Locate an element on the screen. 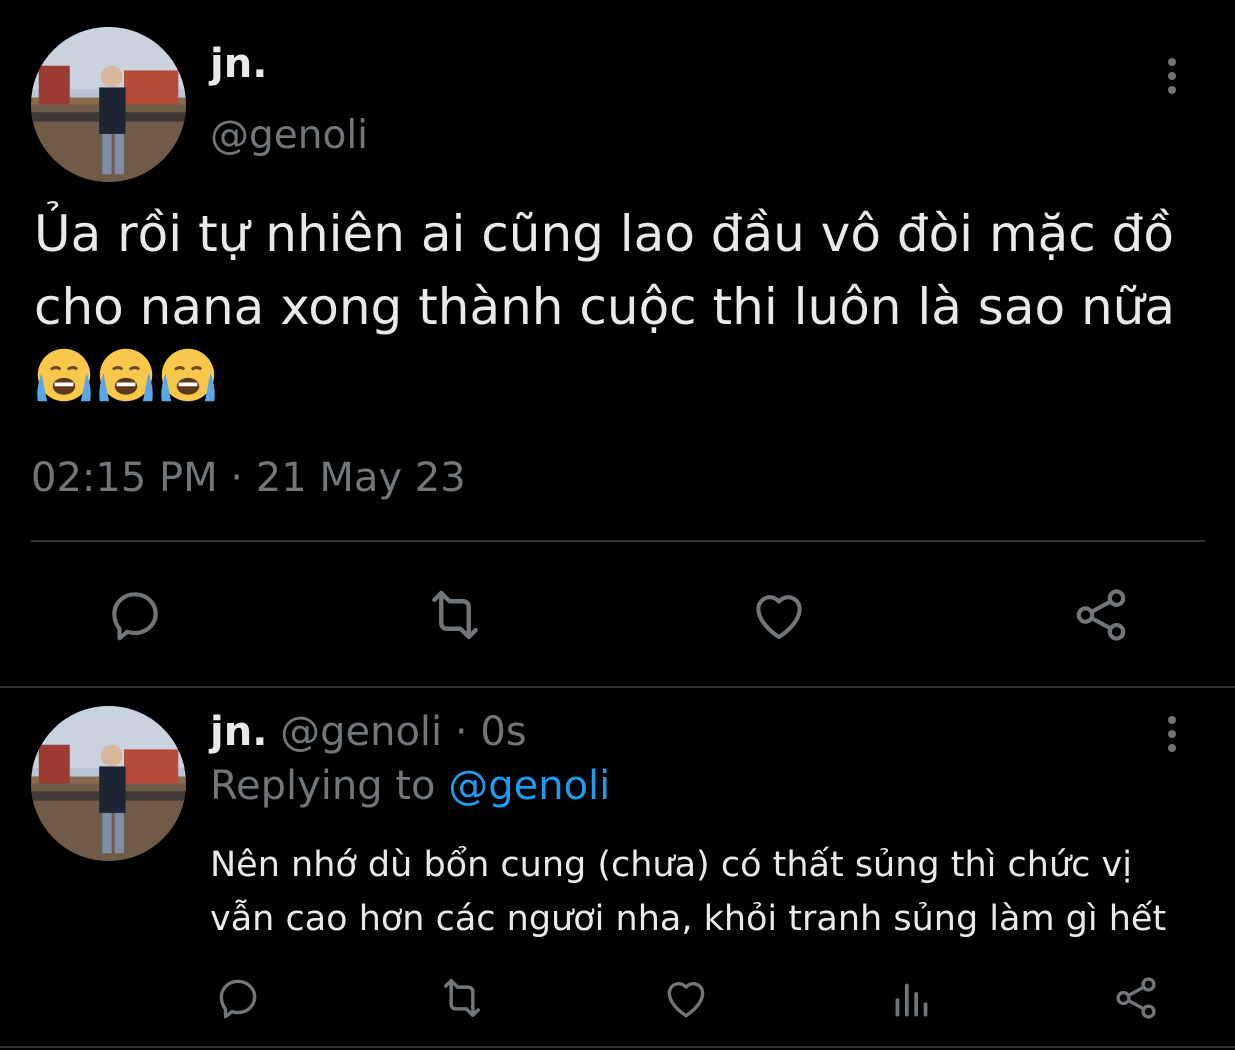  views-button is located at coordinates (912, 998).